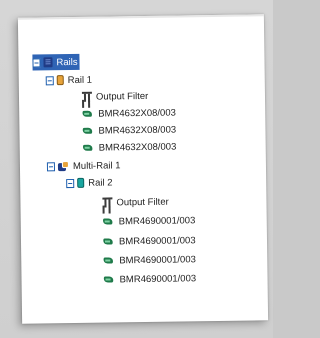 This screenshot has height=338, width=320. Describe the element at coordinates (60, 80) in the screenshot. I see `rail-orange-icon` at that location.